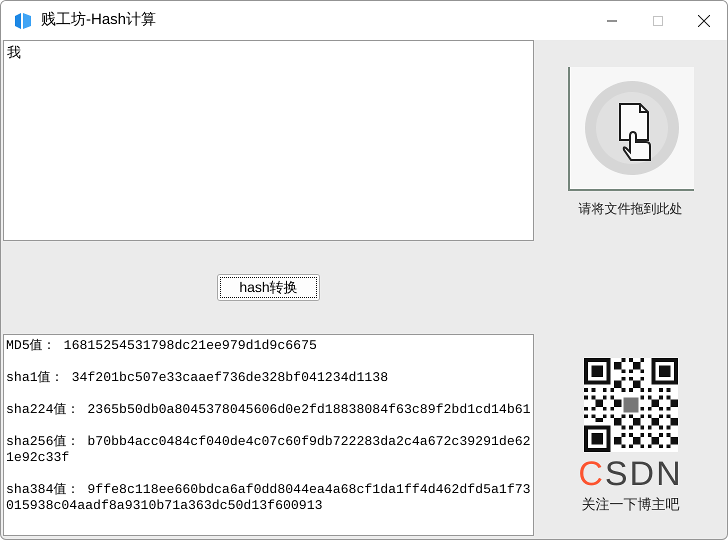 This screenshot has width=728, height=540. Describe the element at coordinates (162, 346) in the screenshot. I see `hash-result-text: MD5值： 16815254531798dc21ee979d1d9c6675` at that location.